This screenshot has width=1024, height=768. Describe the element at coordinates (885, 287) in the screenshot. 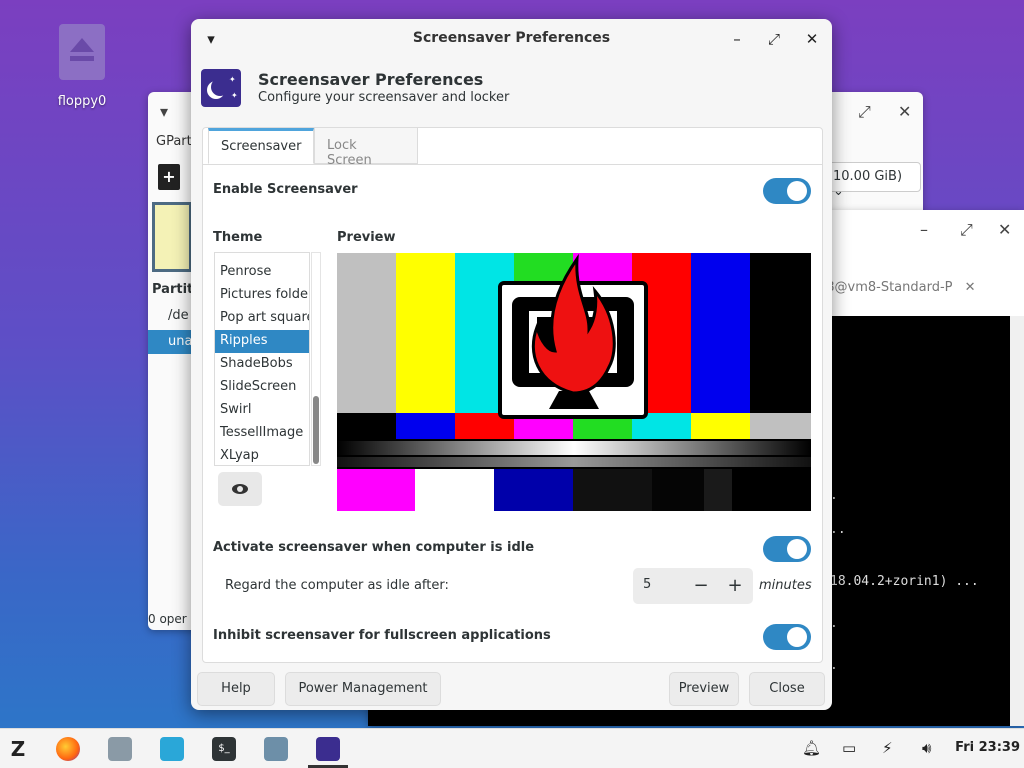

I see `terminal-tab-title: n8@vm8-Standard-P` at that location.